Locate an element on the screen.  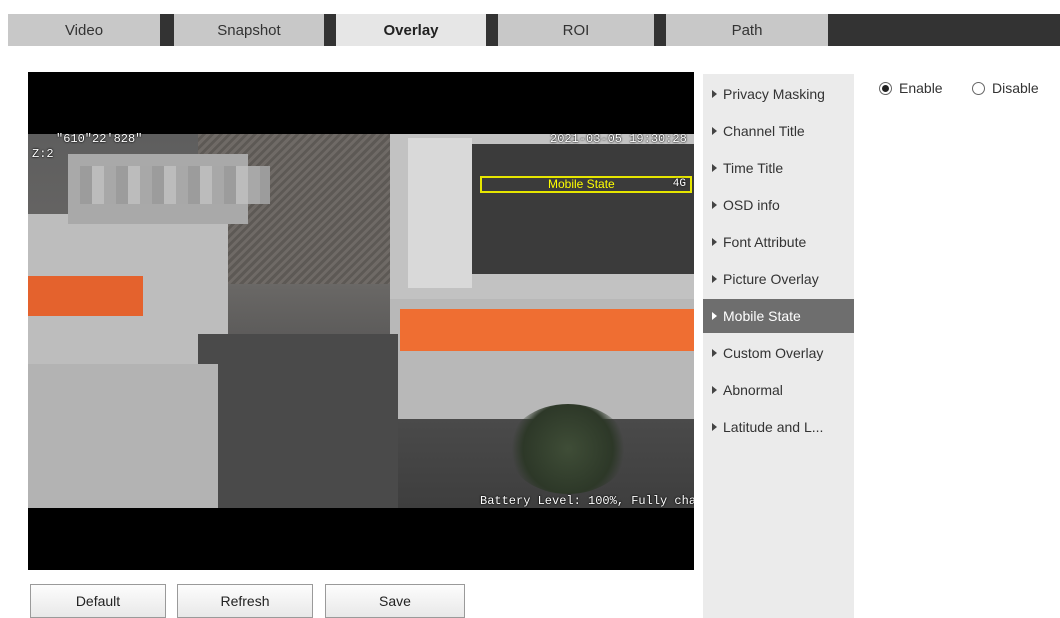
save-button: Save is located at coordinates (395, 601).